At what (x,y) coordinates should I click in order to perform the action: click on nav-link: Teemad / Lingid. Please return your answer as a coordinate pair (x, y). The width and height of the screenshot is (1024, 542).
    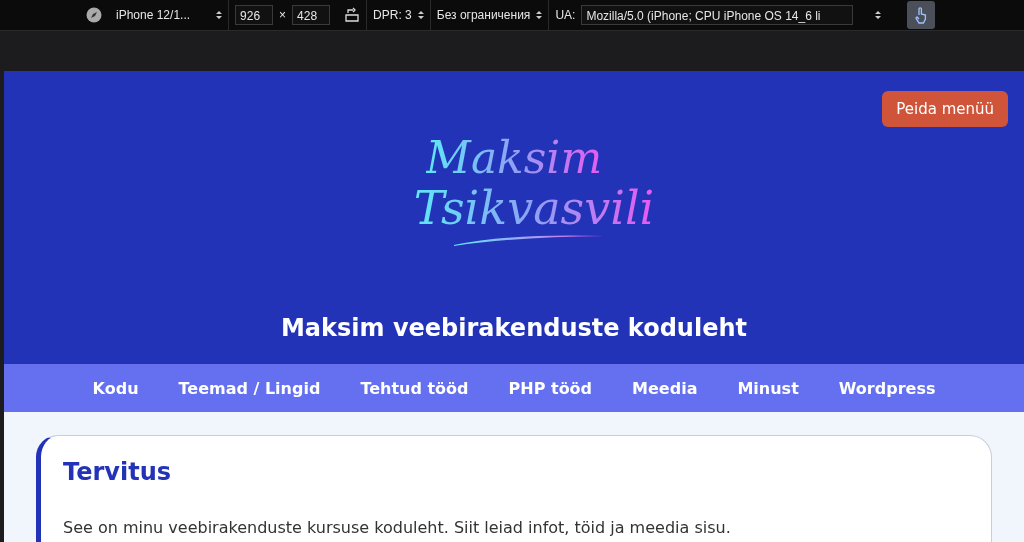
    Looking at the image, I should click on (249, 388).